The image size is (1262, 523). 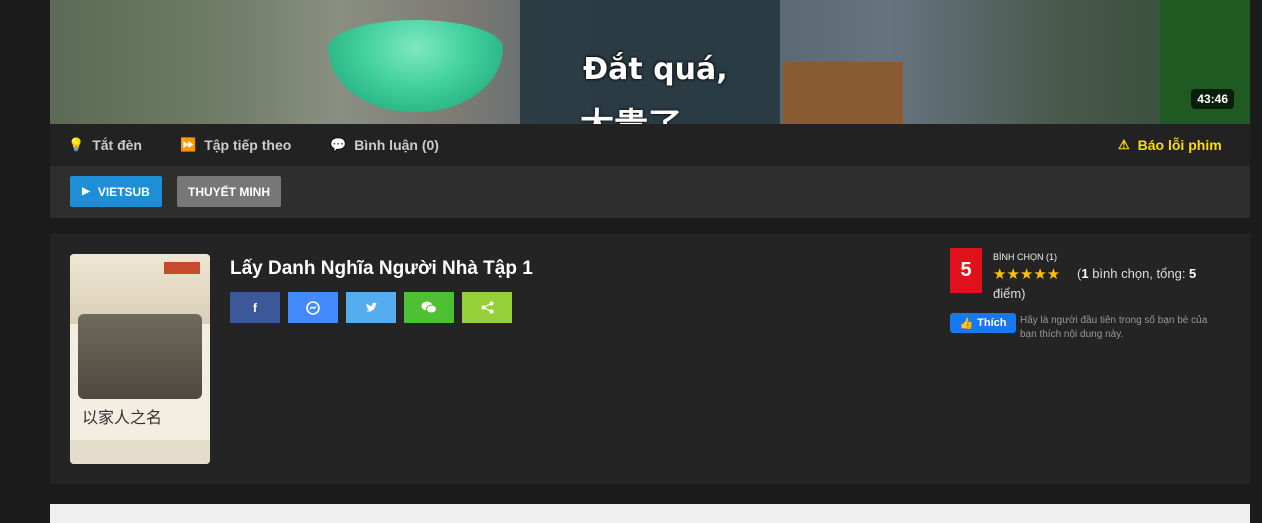 I want to click on rating-summary-suffix: điểm), so click(x=1009, y=293).